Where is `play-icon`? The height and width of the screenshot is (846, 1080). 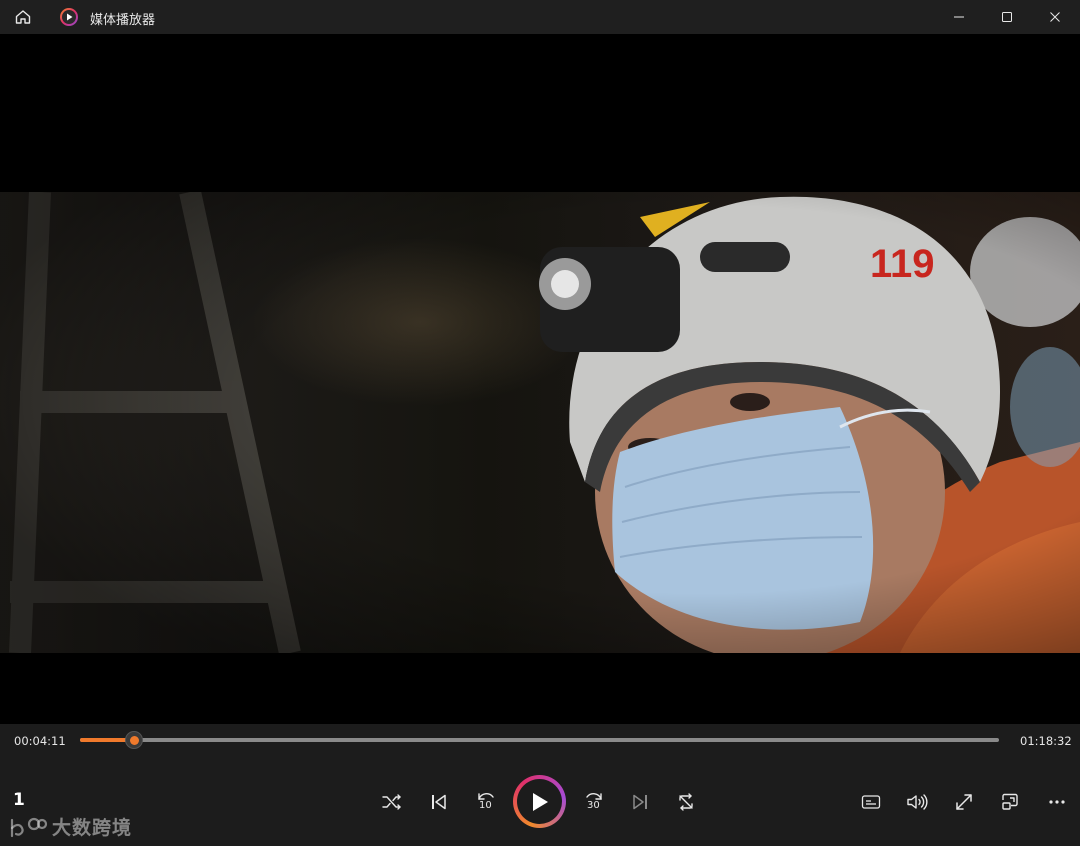 play-icon is located at coordinates (540, 801).